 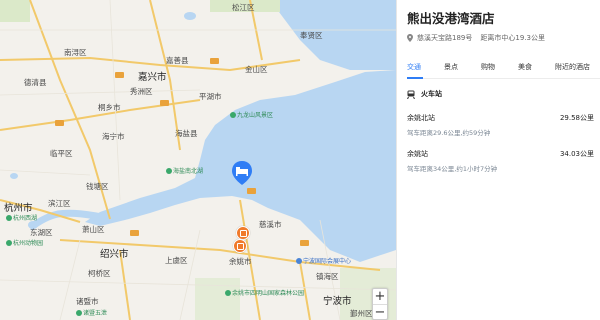 What do you see at coordinates (299, 261) in the screenshot?
I see `building-icon` at bounding box center [299, 261].